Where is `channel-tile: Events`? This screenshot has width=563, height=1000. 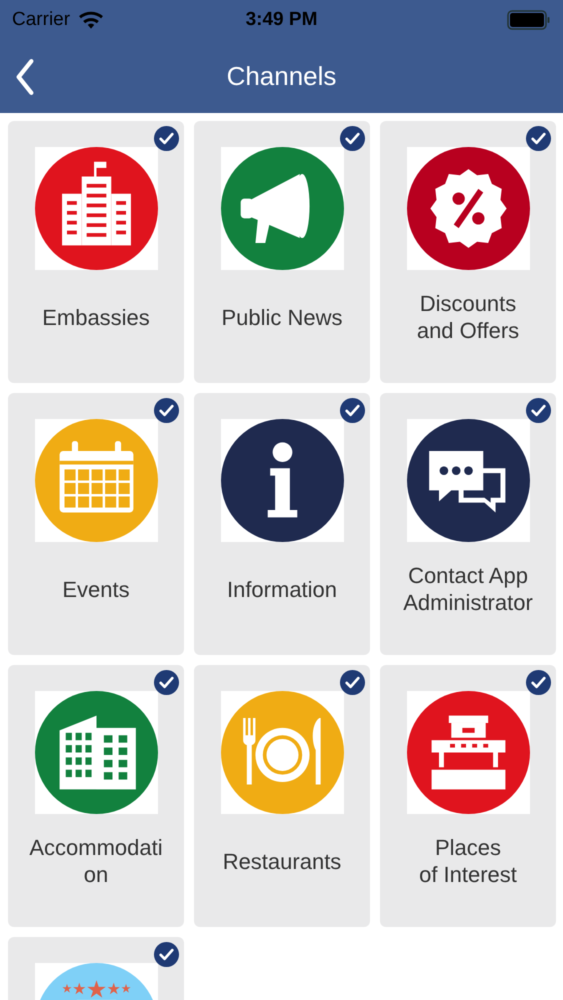 channel-tile: Events is located at coordinates (96, 524).